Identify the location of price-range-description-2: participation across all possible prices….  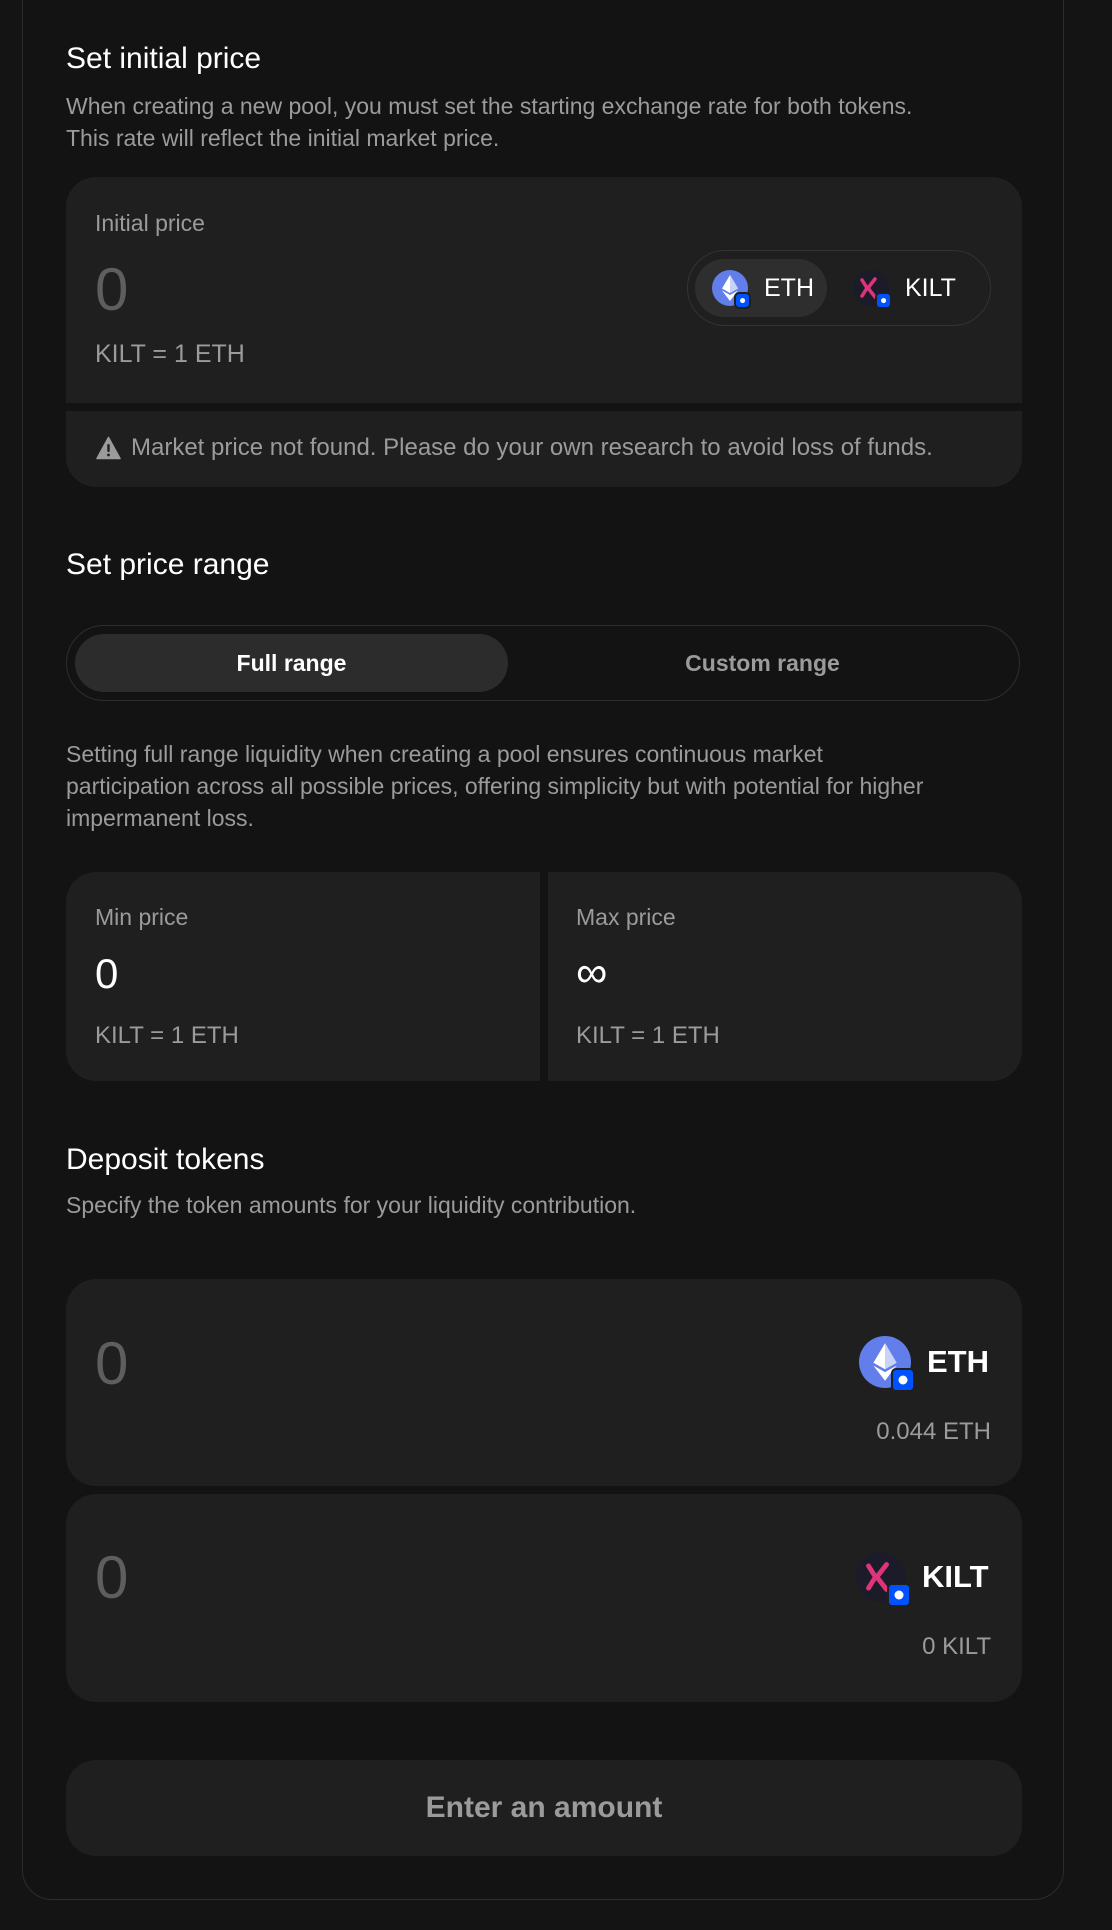
(495, 786).